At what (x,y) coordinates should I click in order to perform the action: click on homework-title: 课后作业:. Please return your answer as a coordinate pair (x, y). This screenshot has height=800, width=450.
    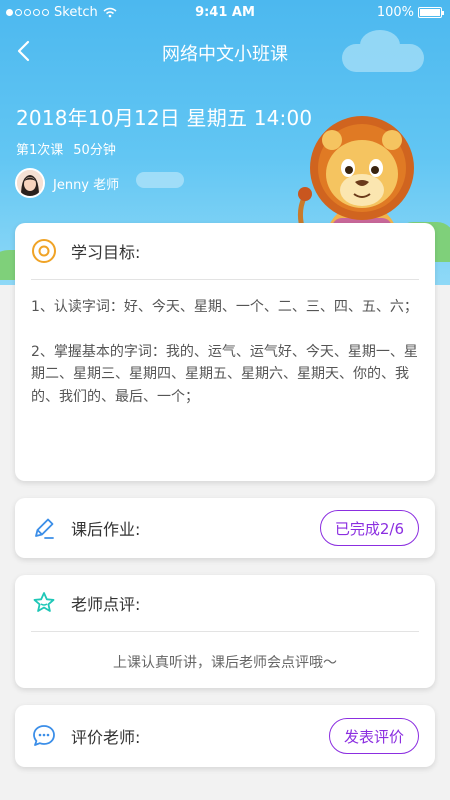
    Looking at the image, I should click on (106, 529).